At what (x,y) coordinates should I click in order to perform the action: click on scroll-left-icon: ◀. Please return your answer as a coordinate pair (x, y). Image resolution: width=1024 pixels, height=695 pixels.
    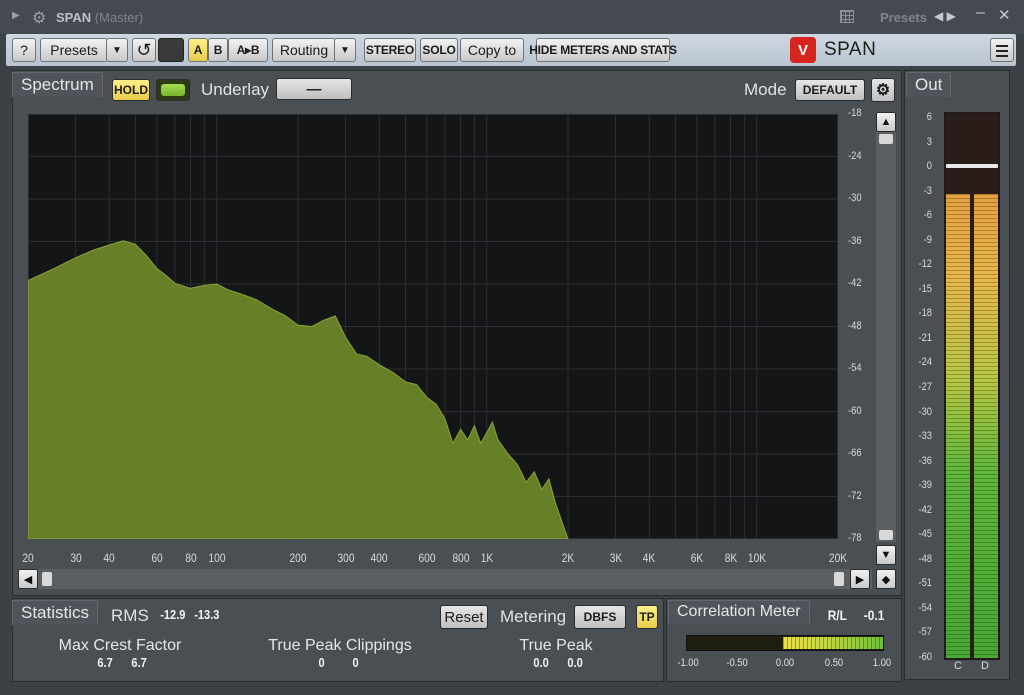
    Looking at the image, I should click on (28, 579).